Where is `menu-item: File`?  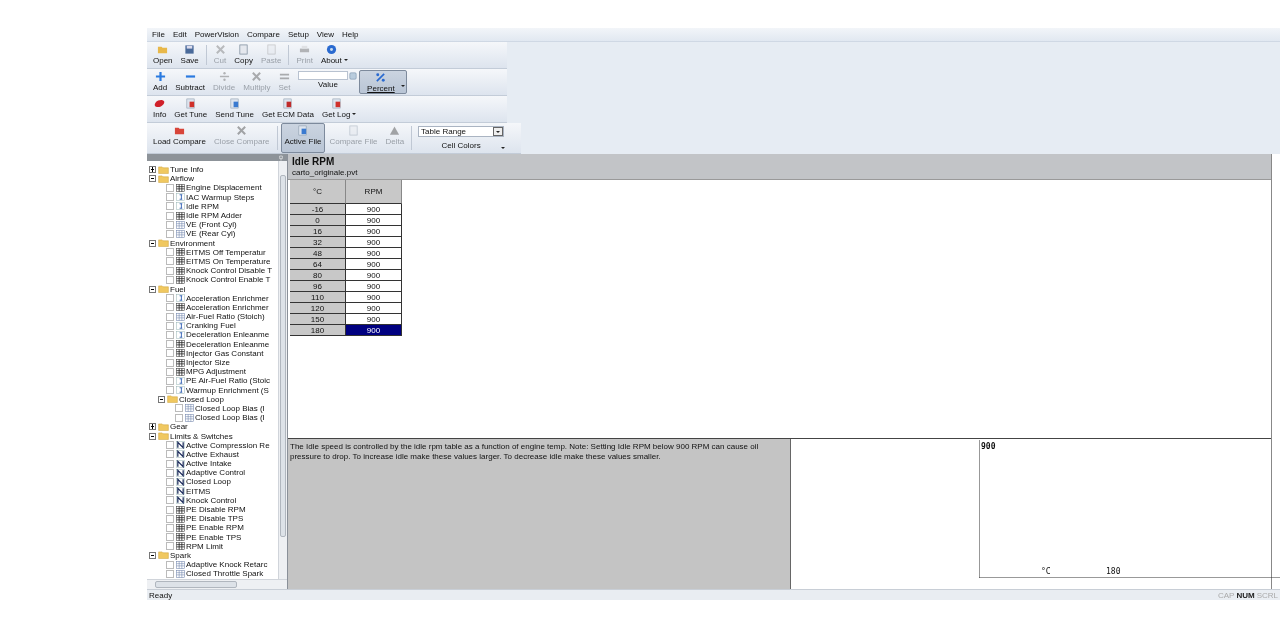 menu-item: File is located at coordinates (158, 34).